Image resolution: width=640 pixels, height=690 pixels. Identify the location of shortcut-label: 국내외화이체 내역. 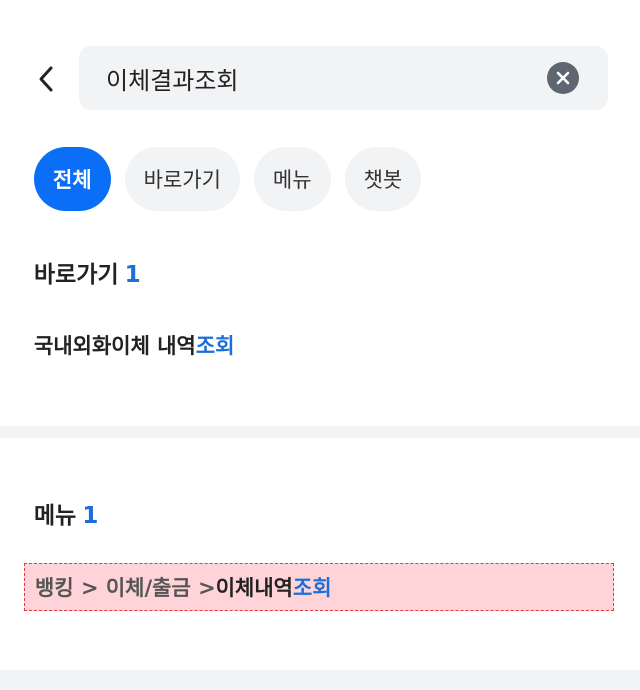
(115, 346).